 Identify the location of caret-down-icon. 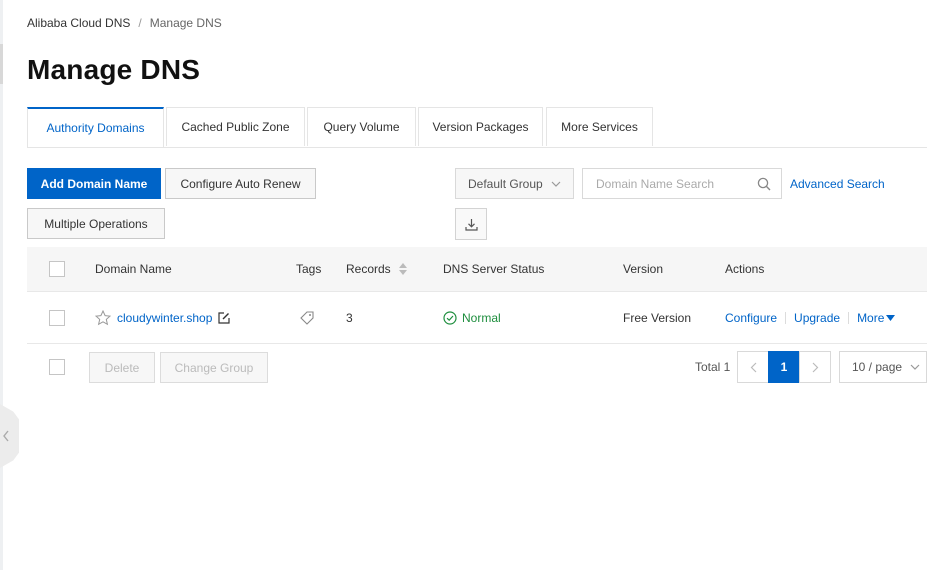
(891, 317).